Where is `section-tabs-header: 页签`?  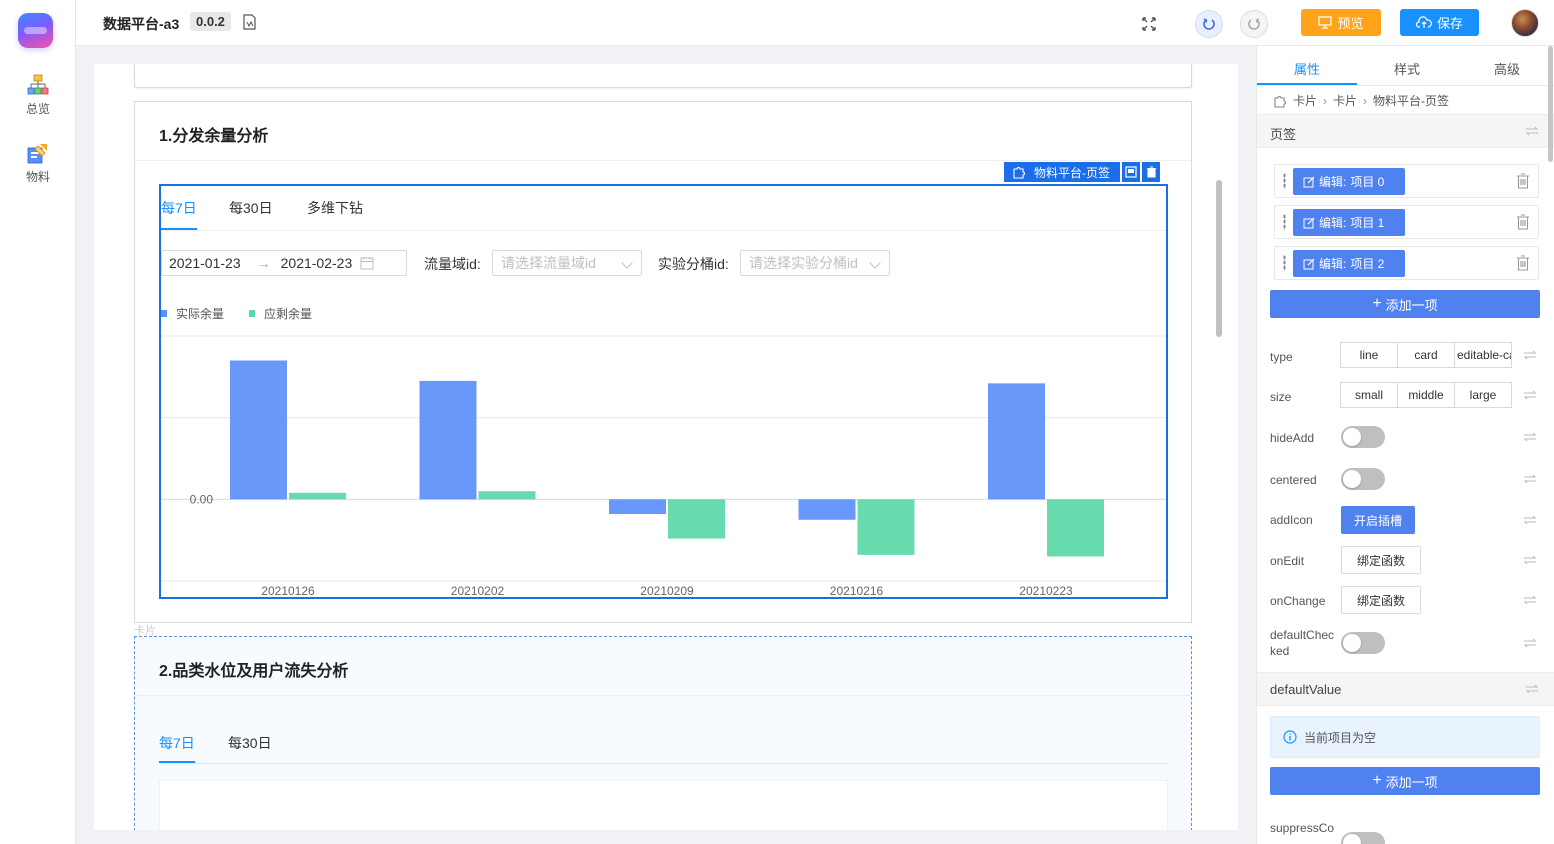 section-tabs-header: 页签 is located at coordinates (1405, 131).